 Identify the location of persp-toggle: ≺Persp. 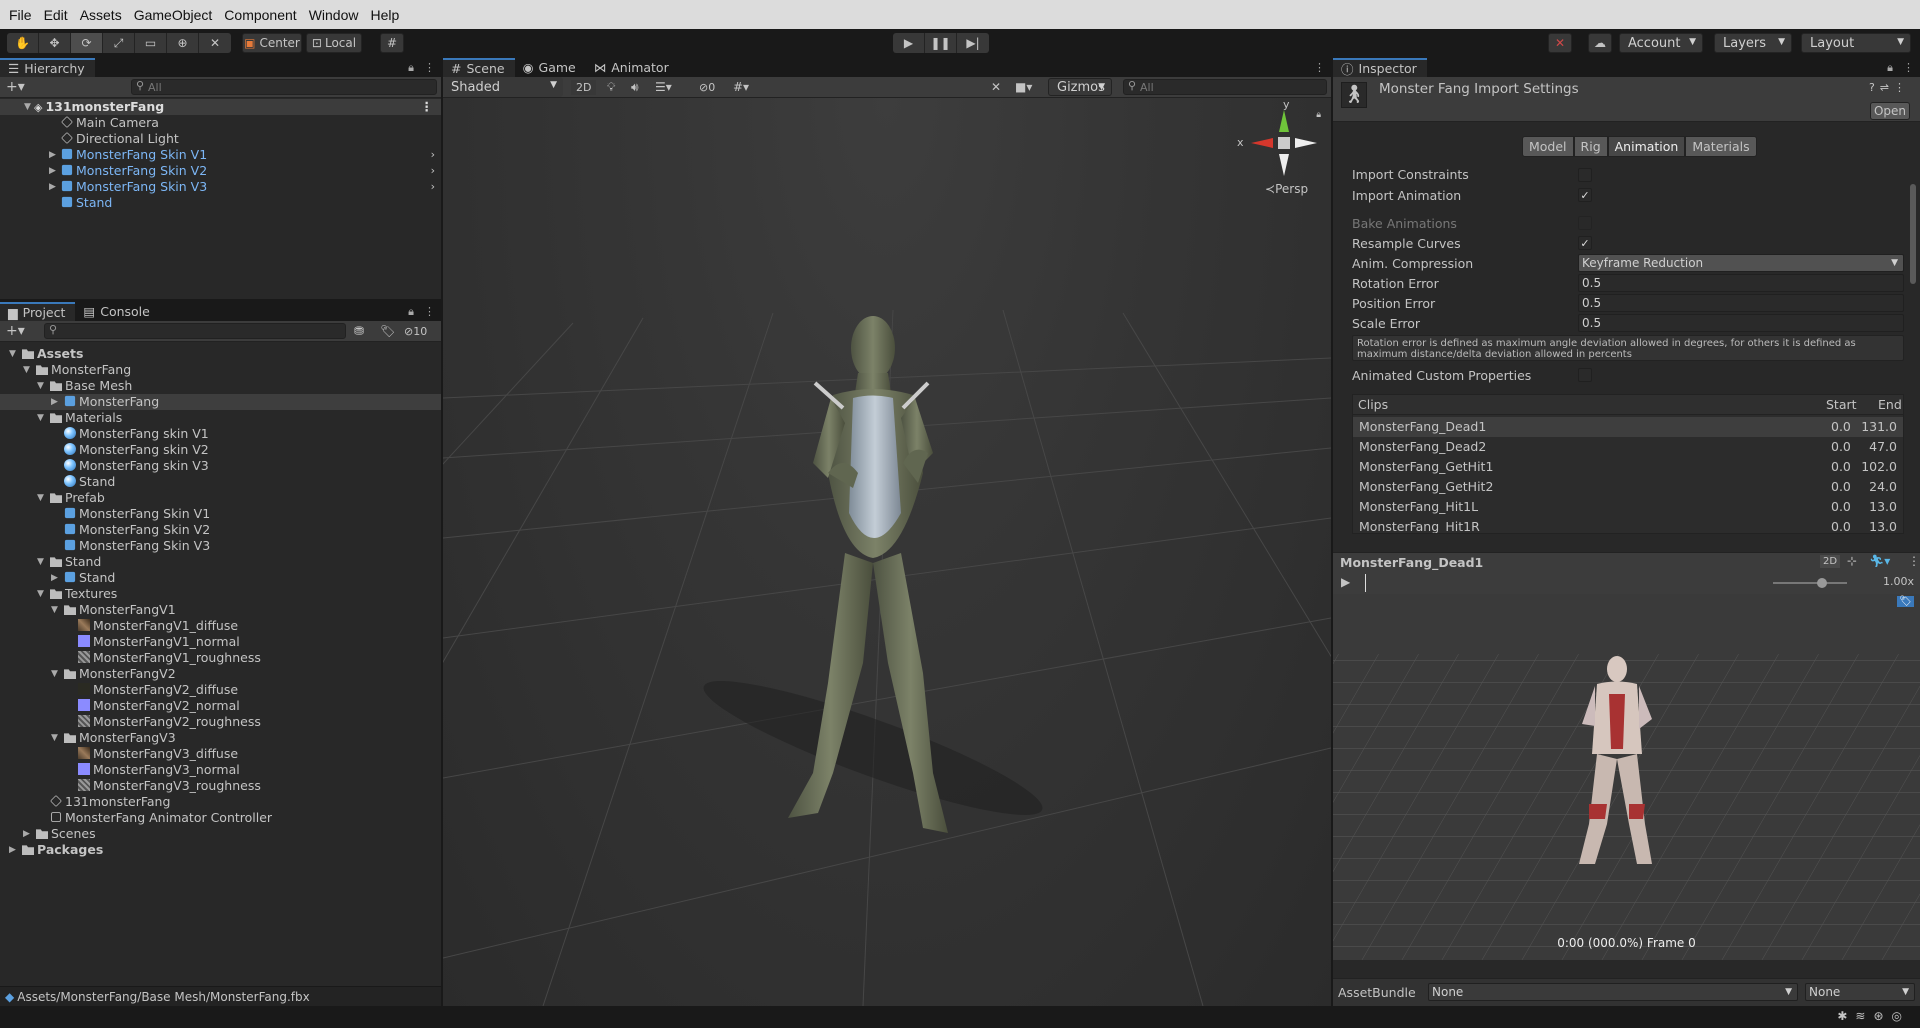
(1286, 189).